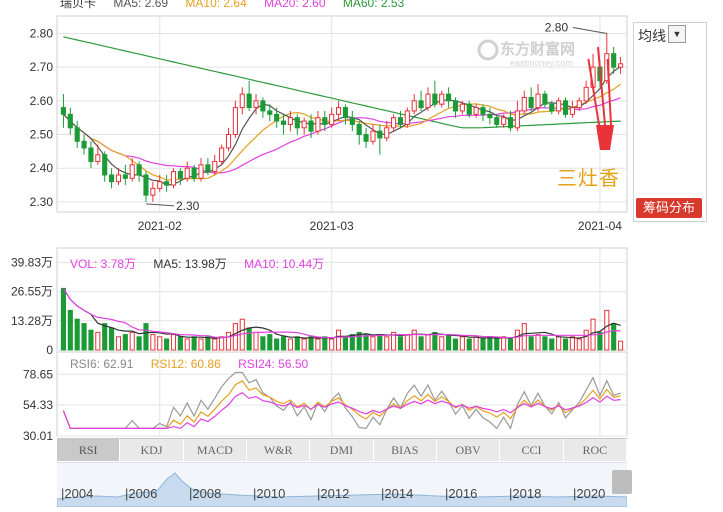 This screenshot has height=512, width=723. I want to click on average-line-select-label: 均线, so click(652, 36).